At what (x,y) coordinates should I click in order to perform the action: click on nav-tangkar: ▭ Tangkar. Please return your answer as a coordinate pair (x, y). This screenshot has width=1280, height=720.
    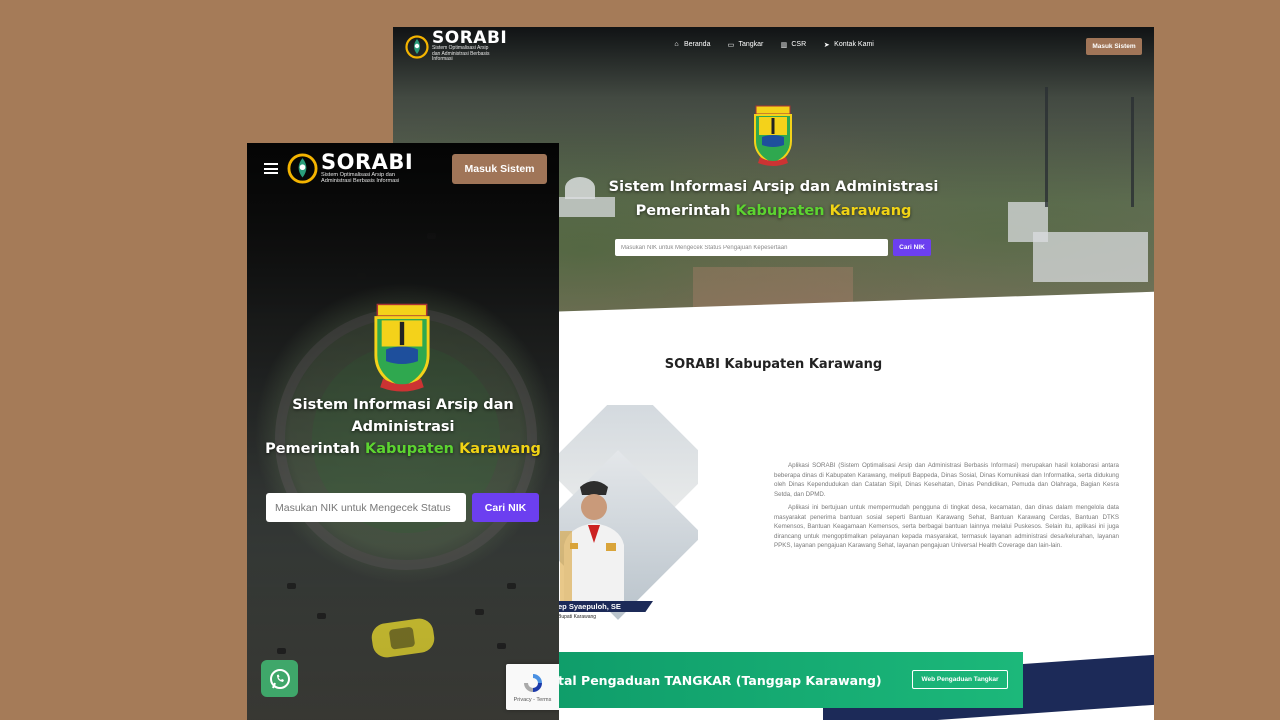
    Looking at the image, I should click on (745, 45).